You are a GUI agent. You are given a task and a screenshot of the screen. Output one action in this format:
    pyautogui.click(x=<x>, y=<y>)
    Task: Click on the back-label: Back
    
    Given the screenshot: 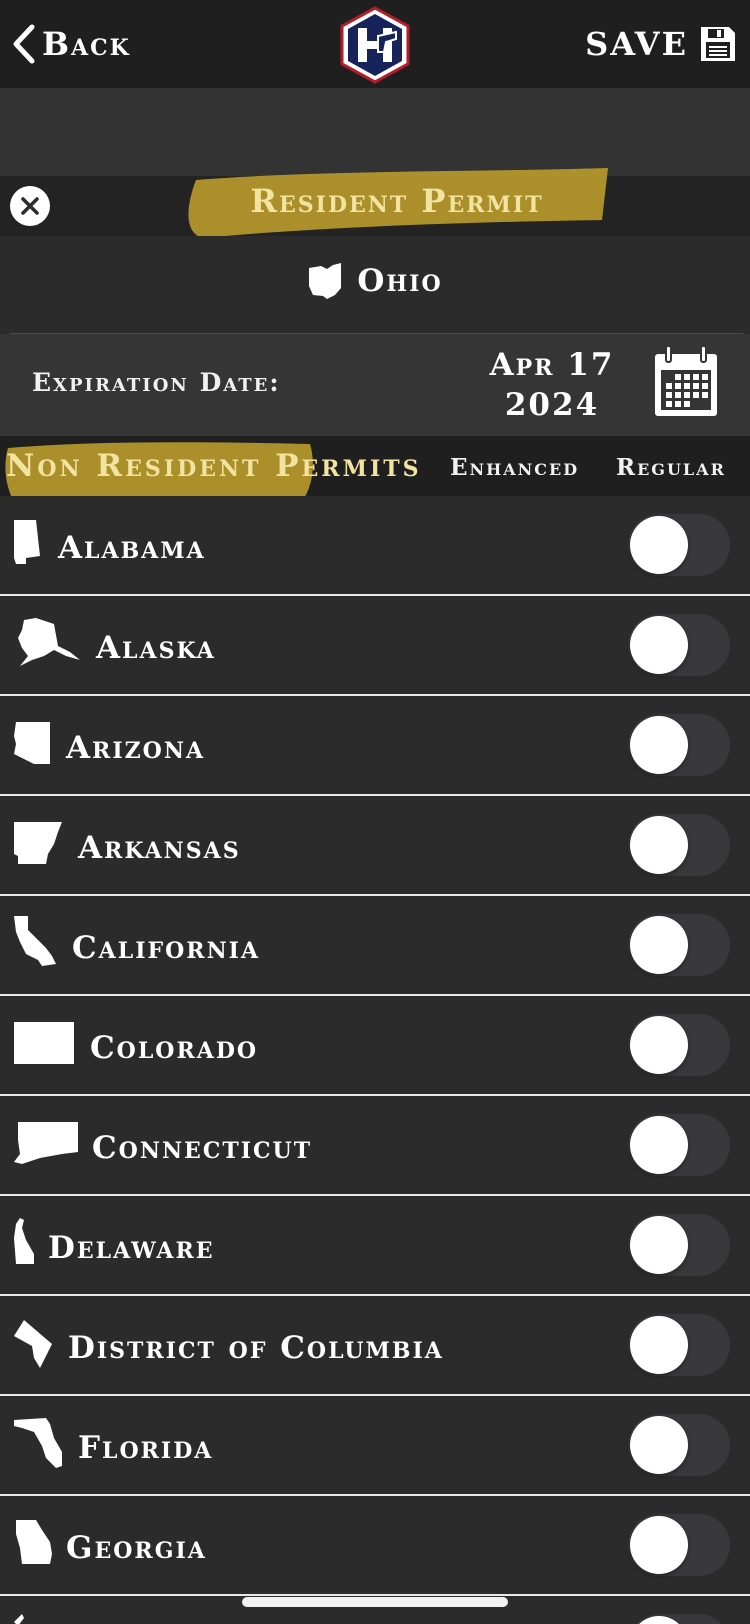 What is the action you would take?
    pyautogui.click(x=86, y=44)
    